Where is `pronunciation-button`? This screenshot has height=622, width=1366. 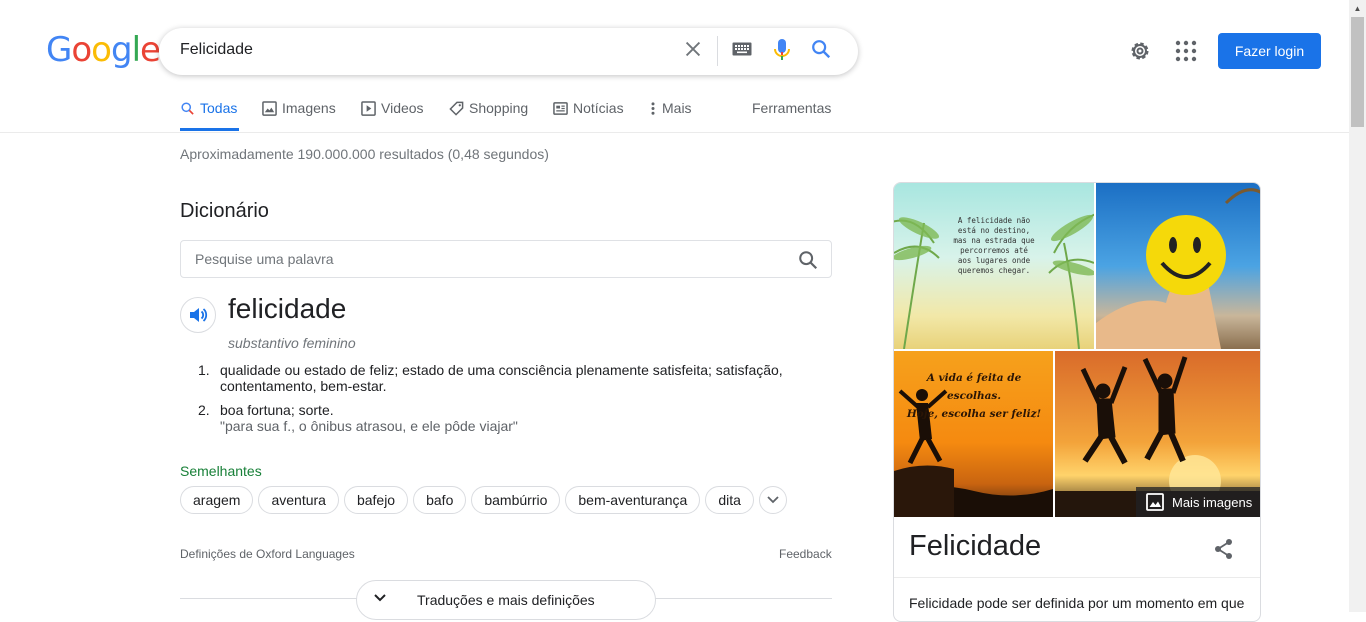 pronunciation-button is located at coordinates (198, 315).